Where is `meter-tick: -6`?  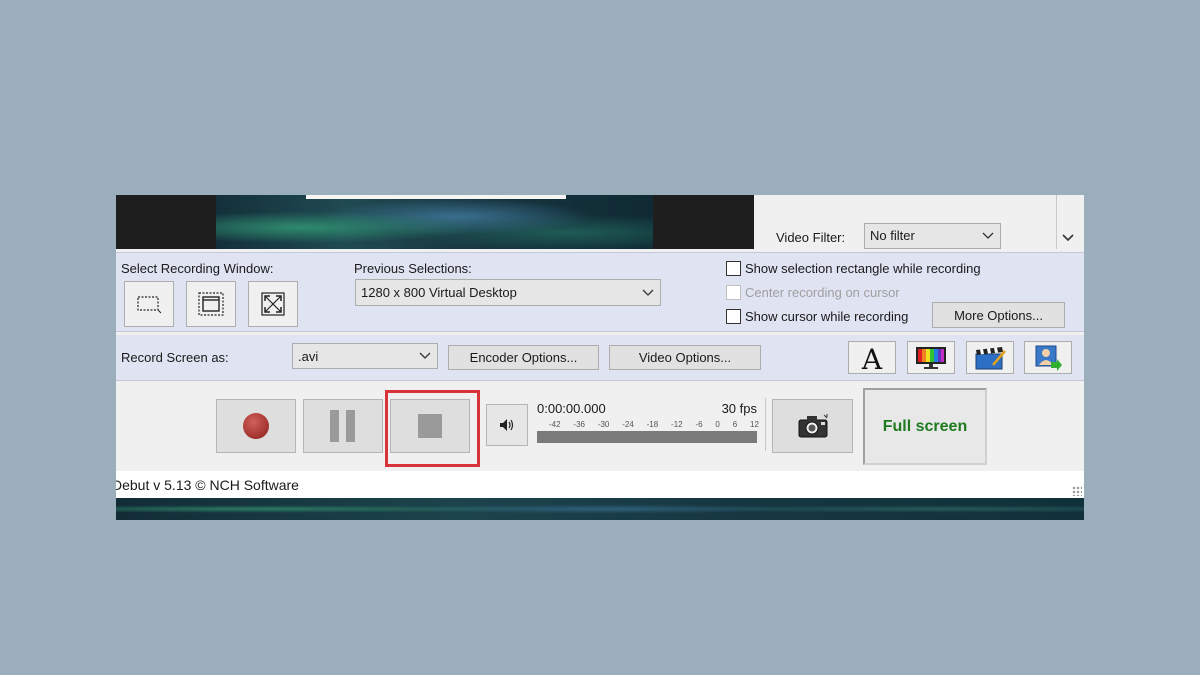 meter-tick: -6 is located at coordinates (699, 424).